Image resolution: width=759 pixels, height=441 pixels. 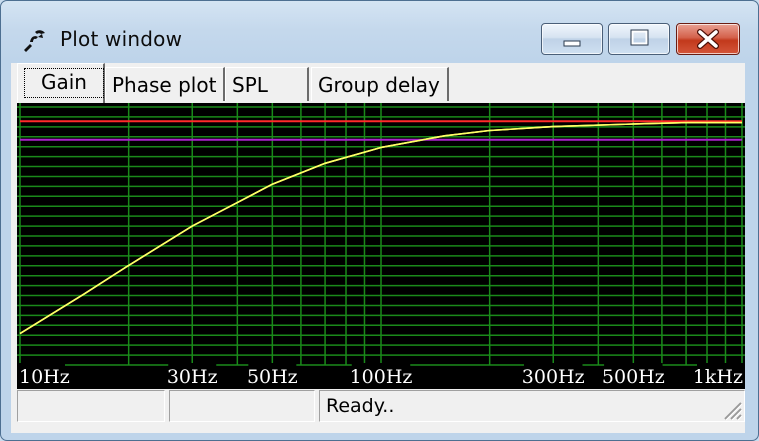 What do you see at coordinates (572, 43) in the screenshot?
I see `minimize-icon` at bounding box center [572, 43].